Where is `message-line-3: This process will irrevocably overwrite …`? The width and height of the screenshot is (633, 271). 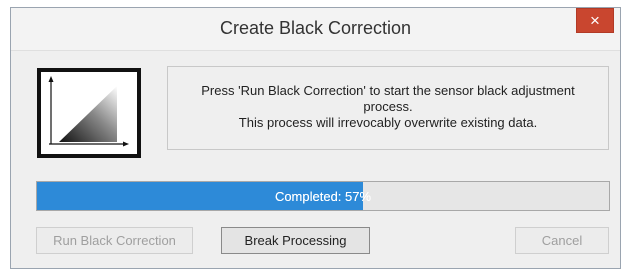 message-line-3: This process will irrevocably overwrite … is located at coordinates (388, 122).